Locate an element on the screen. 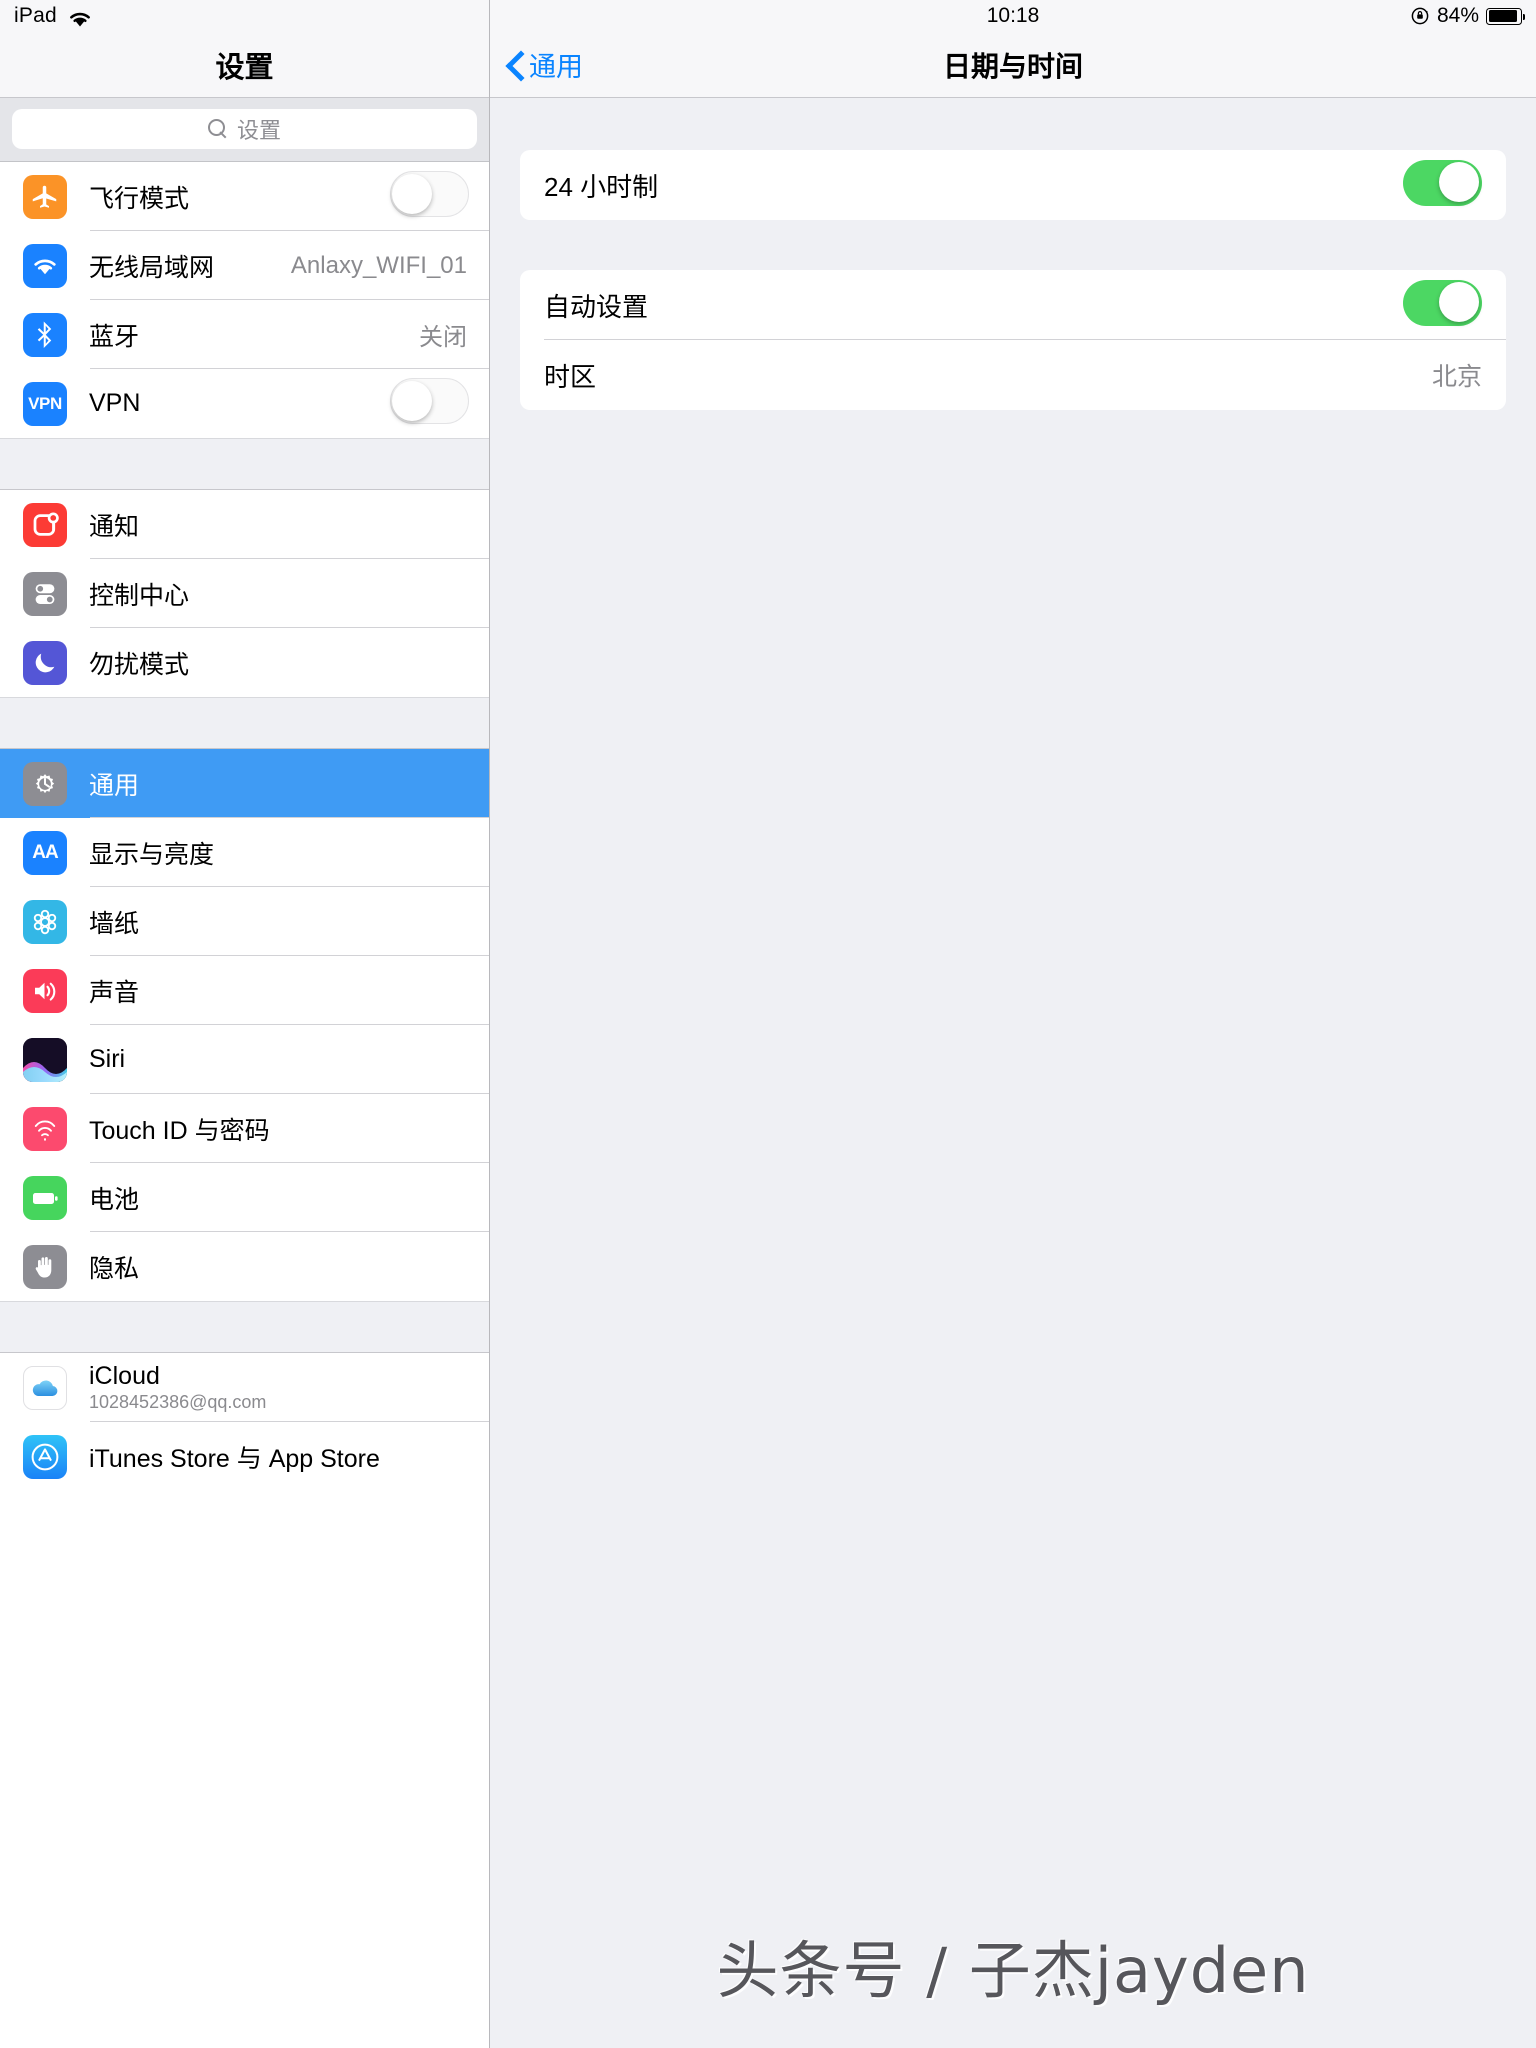  icloud-account-email: 1028452386@qq.com is located at coordinates (178, 1401).